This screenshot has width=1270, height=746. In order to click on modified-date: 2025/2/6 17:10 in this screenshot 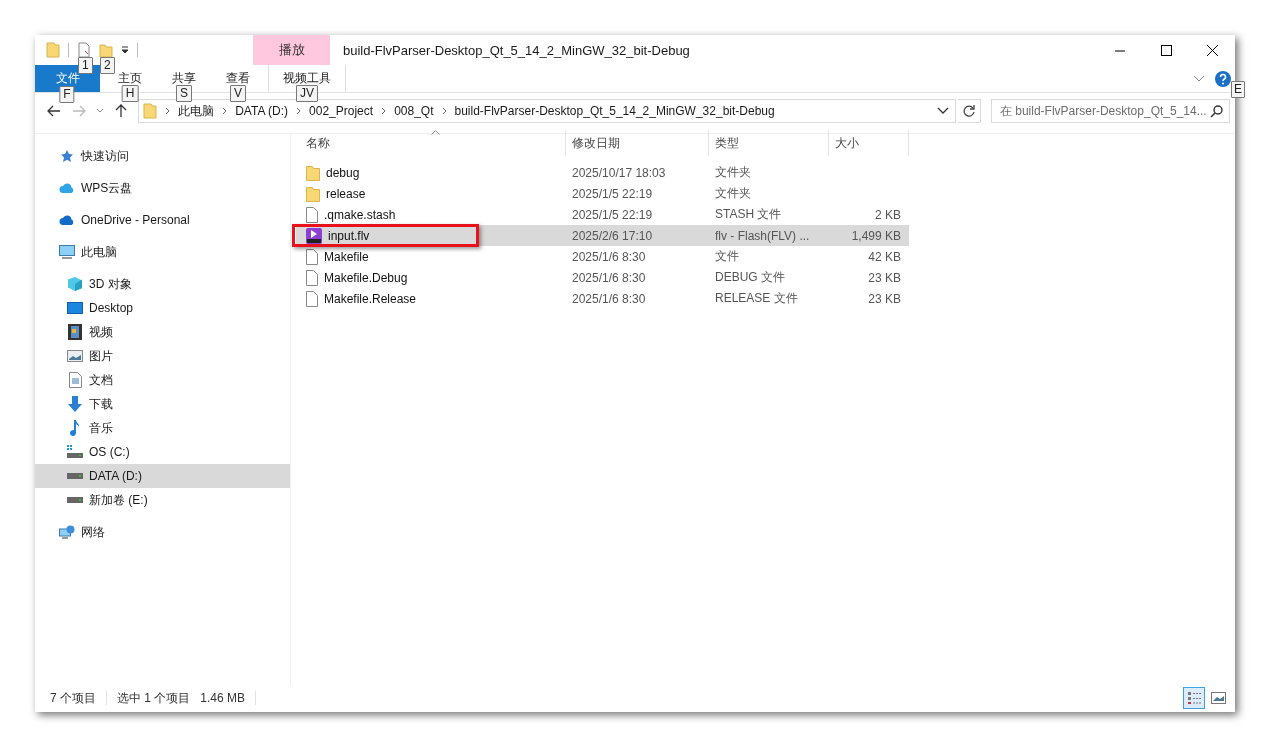, I will do `click(612, 235)`.